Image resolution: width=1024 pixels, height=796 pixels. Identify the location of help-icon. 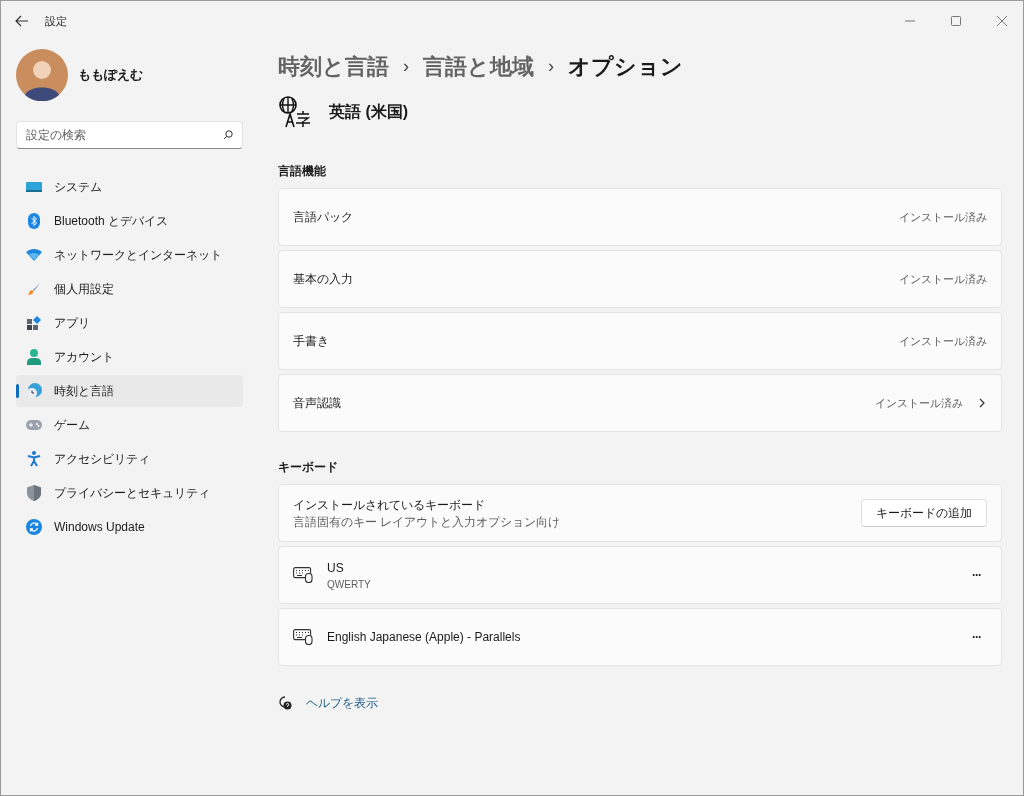
(285, 703).